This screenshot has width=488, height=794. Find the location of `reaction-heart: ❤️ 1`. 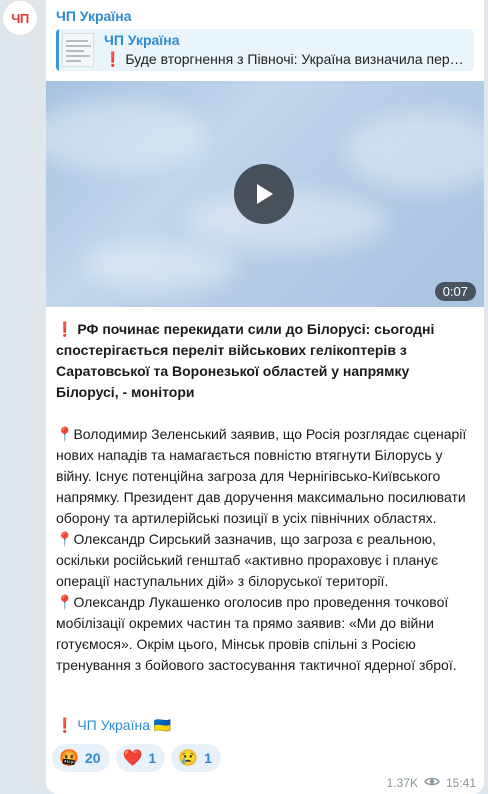

reaction-heart: ❤️ 1 is located at coordinates (140, 758).